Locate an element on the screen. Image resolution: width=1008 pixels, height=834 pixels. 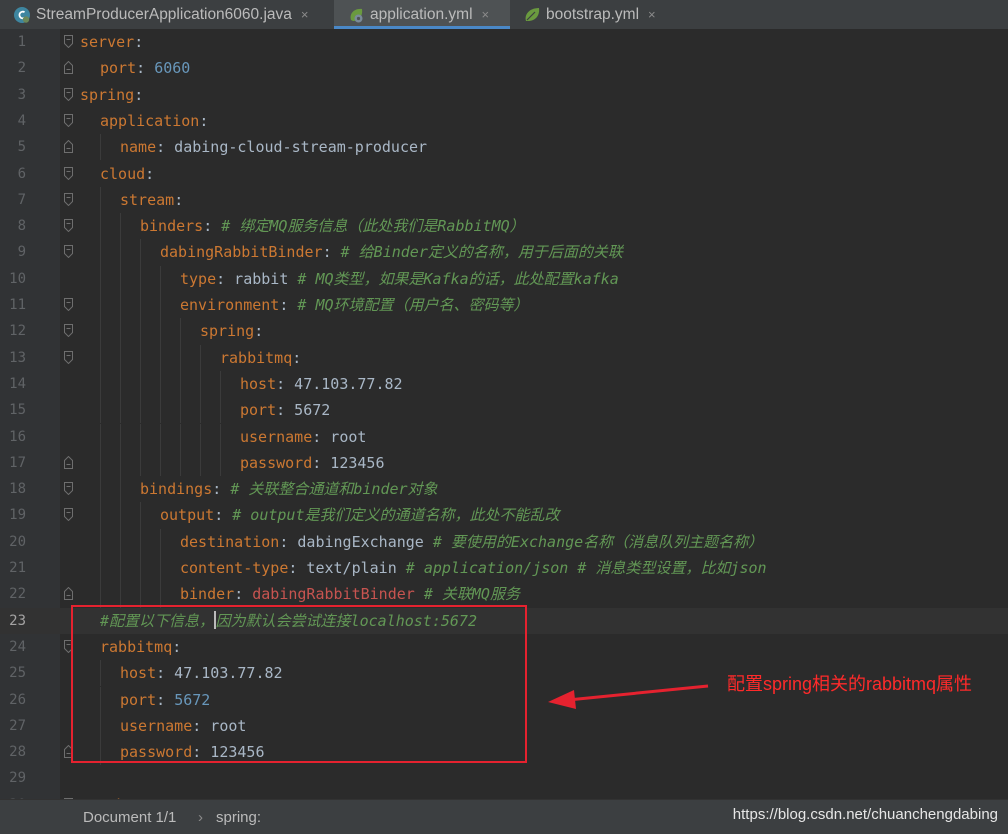
code-line: 14 host: 47.103.77.82 is located at coordinates (504, 384).